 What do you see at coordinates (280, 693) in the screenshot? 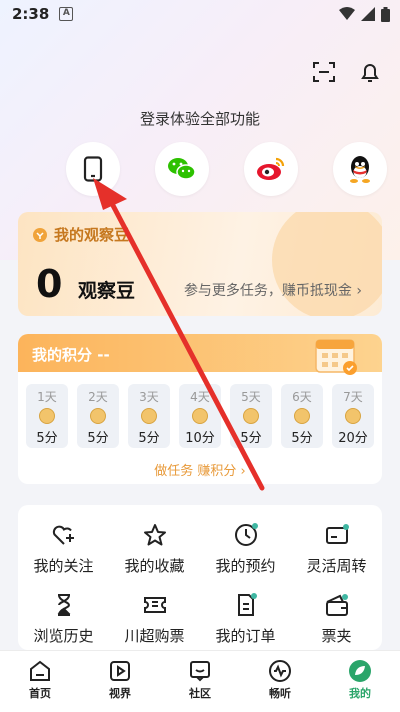
I see `nav-label: 畅听` at bounding box center [280, 693].